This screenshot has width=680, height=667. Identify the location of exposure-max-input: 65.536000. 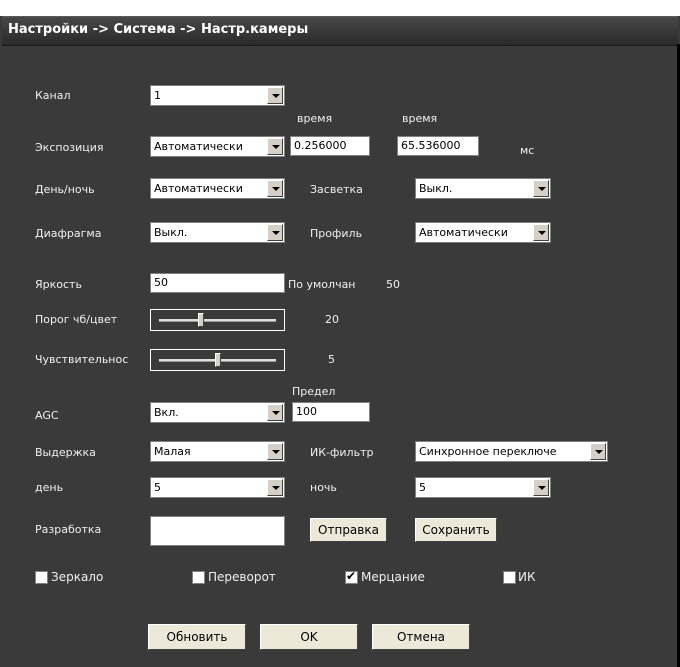
(438, 146).